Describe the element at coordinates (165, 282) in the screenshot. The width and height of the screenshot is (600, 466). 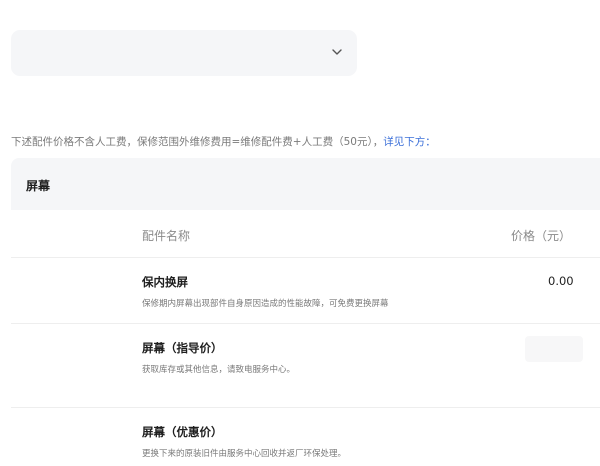
I see `part-name: 保内换屏` at that location.